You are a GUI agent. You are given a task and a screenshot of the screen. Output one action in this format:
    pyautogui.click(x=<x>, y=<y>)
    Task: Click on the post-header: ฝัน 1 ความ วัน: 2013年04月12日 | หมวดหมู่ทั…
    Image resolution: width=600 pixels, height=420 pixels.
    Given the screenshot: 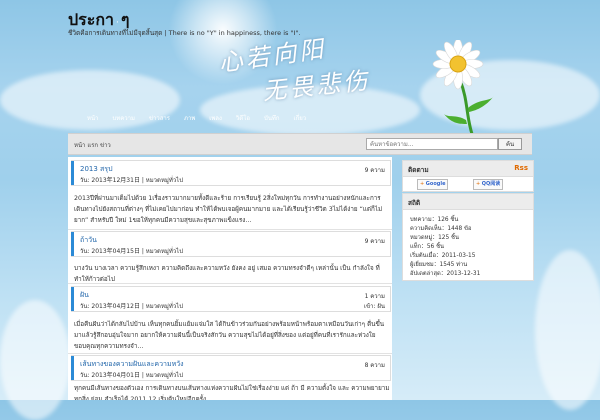 What is the action you would take?
    pyautogui.click(x=231, y=299)
    